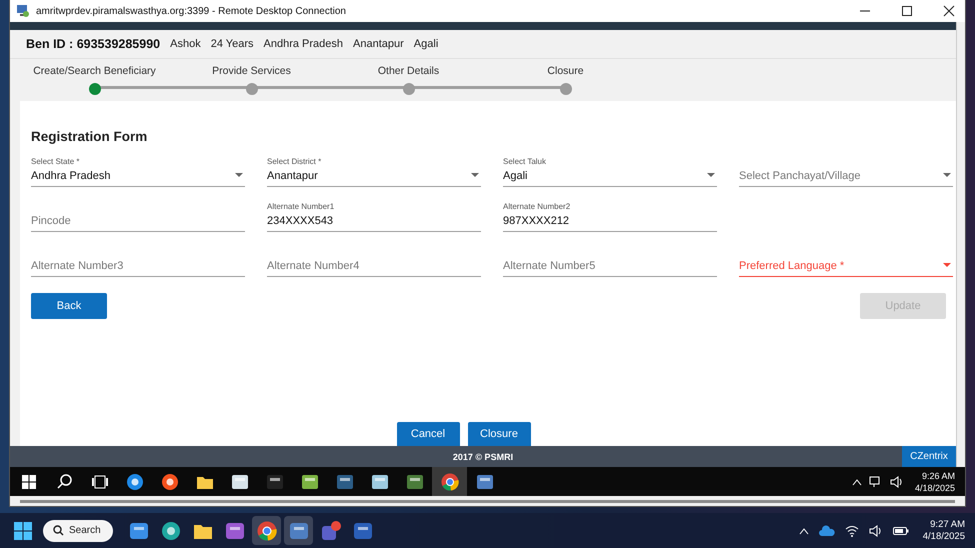 This screenshot has width=975, height=548. What do you see at coordinates (610, 168) in the screenshot?
I see `dropdown-field: Select Taluk Agali` at bounding box center [610, 168].